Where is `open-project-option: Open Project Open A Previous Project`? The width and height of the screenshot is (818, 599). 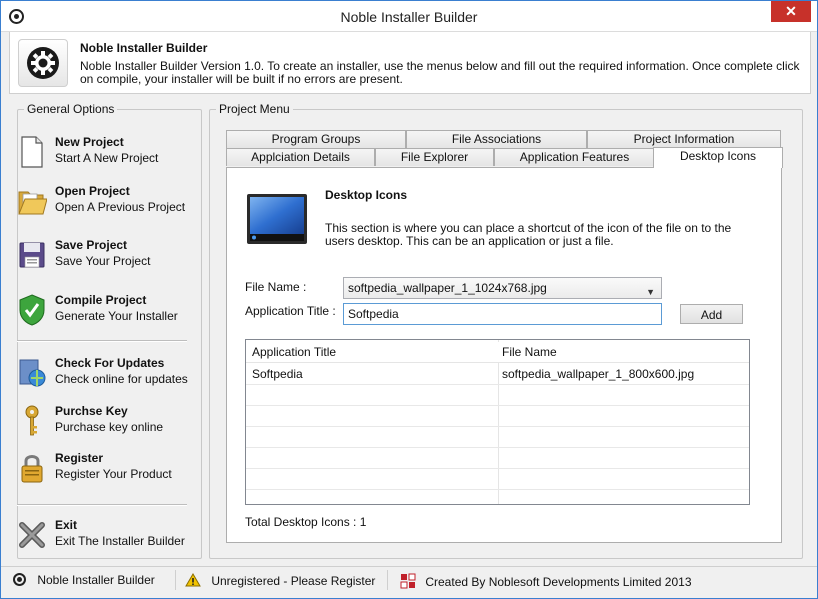 open-project-option: Open Project Open A Previous Project is located at coordinates (103, 204).